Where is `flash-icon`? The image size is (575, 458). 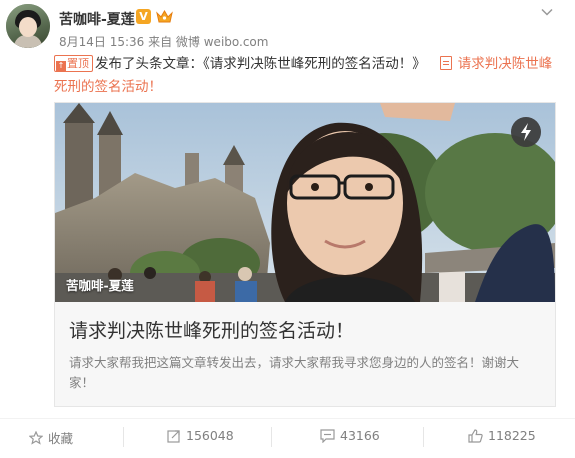 flash-icon is located at coordinates (526, 132).